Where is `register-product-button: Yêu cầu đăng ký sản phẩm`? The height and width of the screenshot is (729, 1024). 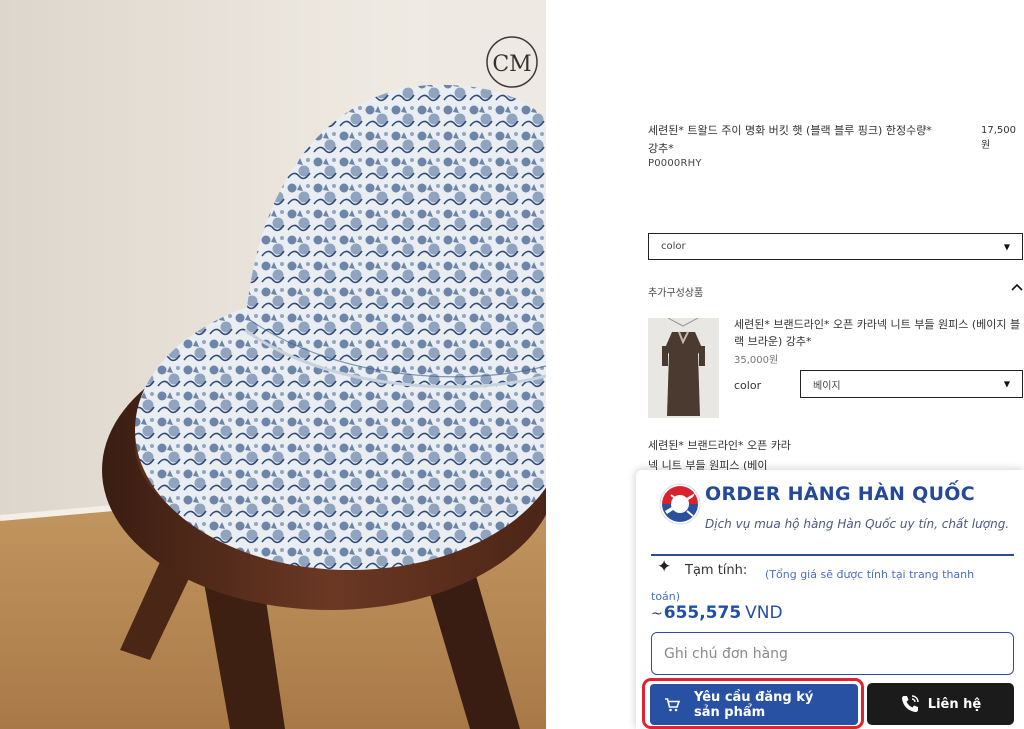 register-product-button: Yêu cầu đăng ký sản phẩm is located at coordinates (754, 704).